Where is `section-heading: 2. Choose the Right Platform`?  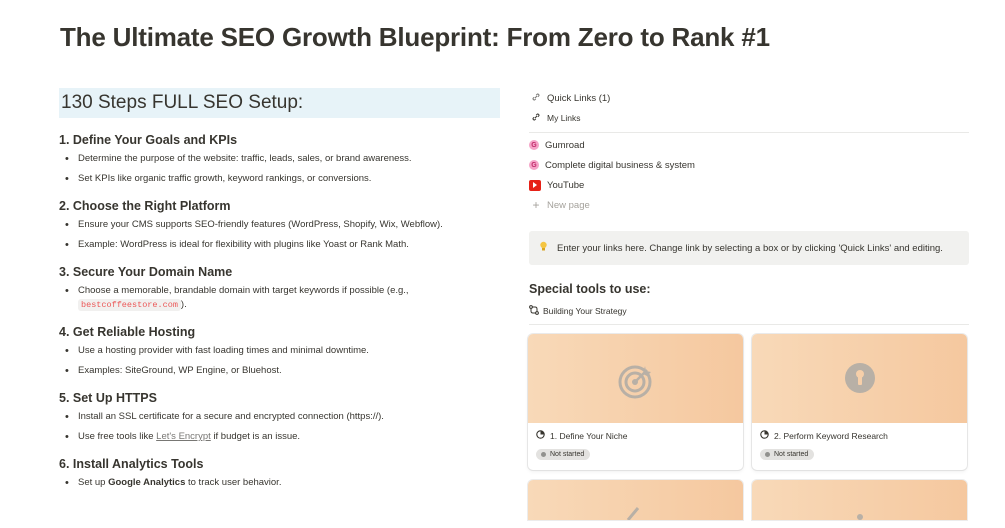 section-heading: 2. Choose the Right Platform is located at coordinates (145, 206).